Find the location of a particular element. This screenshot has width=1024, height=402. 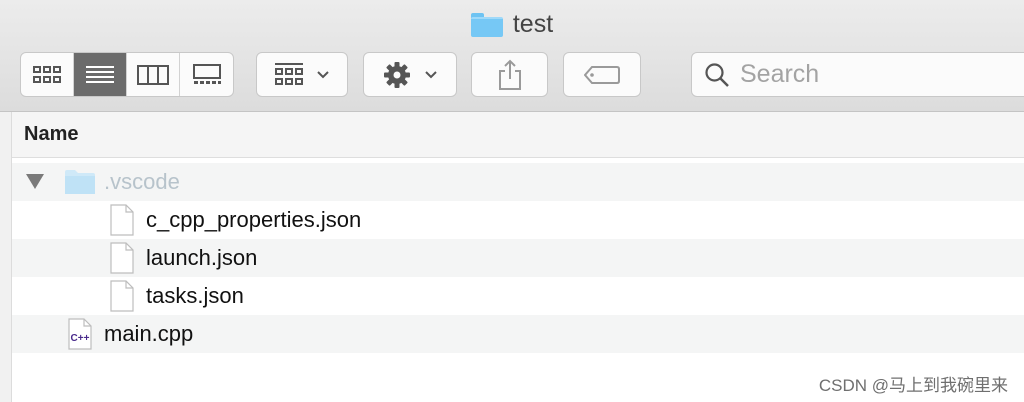

grid-icon is located at coordinates (47, 74).